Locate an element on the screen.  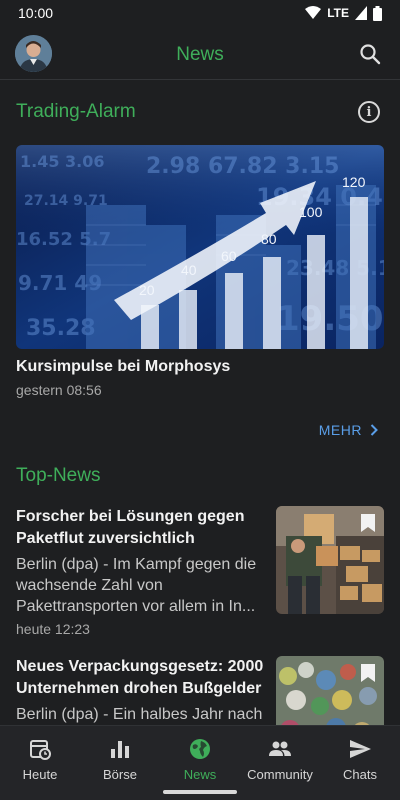
nav-label: News is located at coordinates (200, 774).